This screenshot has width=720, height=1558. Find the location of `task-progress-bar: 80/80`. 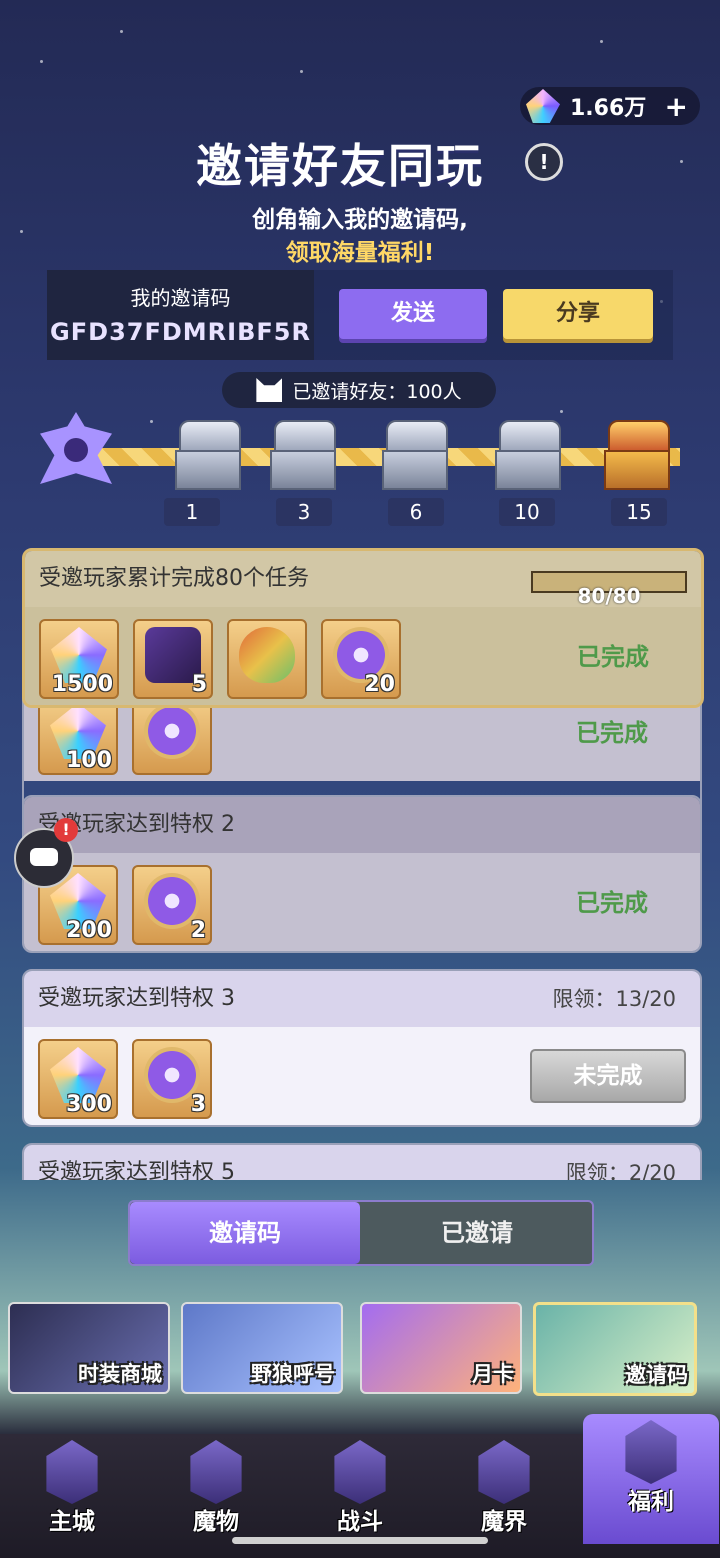

task-progress-bar: 80/80 is located at coordinates (609, 589).